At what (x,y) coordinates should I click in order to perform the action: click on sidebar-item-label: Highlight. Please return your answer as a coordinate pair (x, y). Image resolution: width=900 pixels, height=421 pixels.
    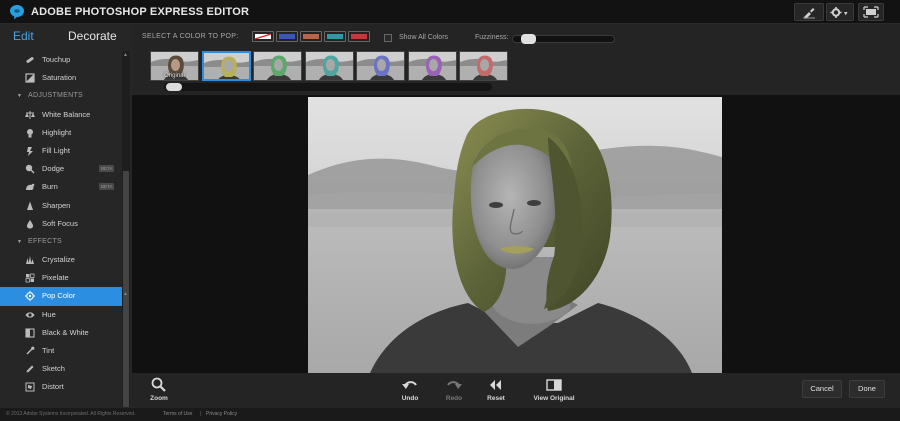
    Looking at the image, I should click on (57, 132).